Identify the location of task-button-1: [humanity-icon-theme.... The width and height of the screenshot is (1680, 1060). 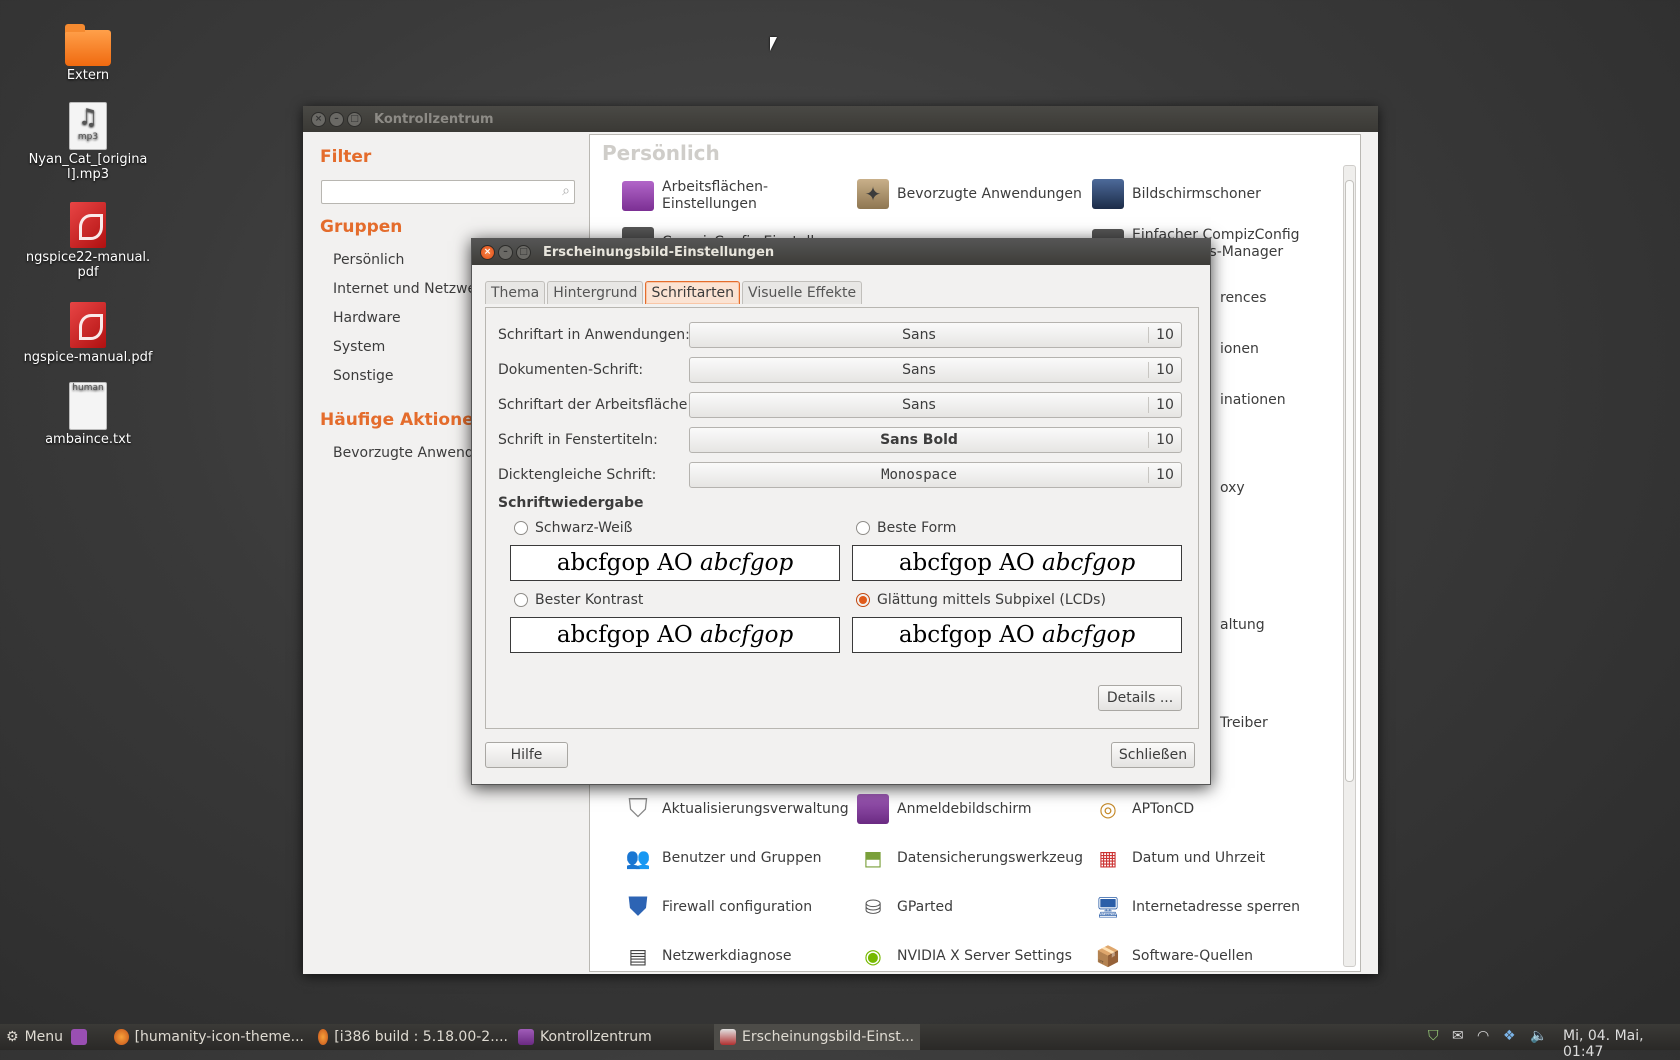
(209, 1037).